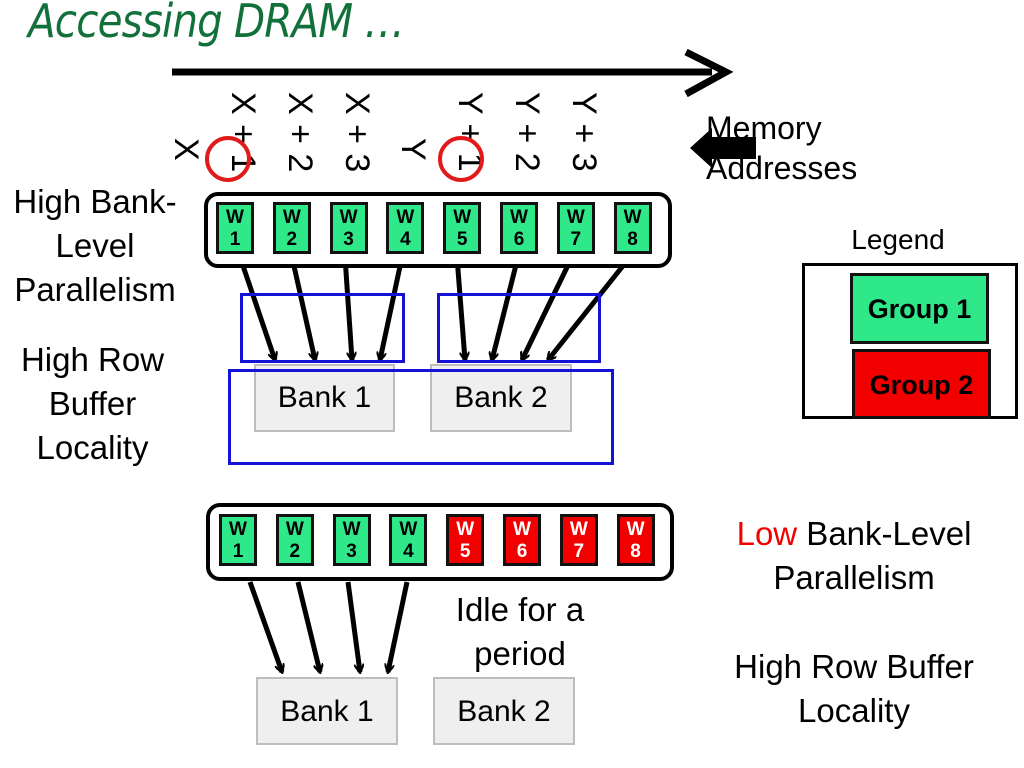 The height and width of the screenshot is (768, 1024). Describe the element at coordinates (228, 159) in the screenshot. I see `highlight-circle-x` at that location.